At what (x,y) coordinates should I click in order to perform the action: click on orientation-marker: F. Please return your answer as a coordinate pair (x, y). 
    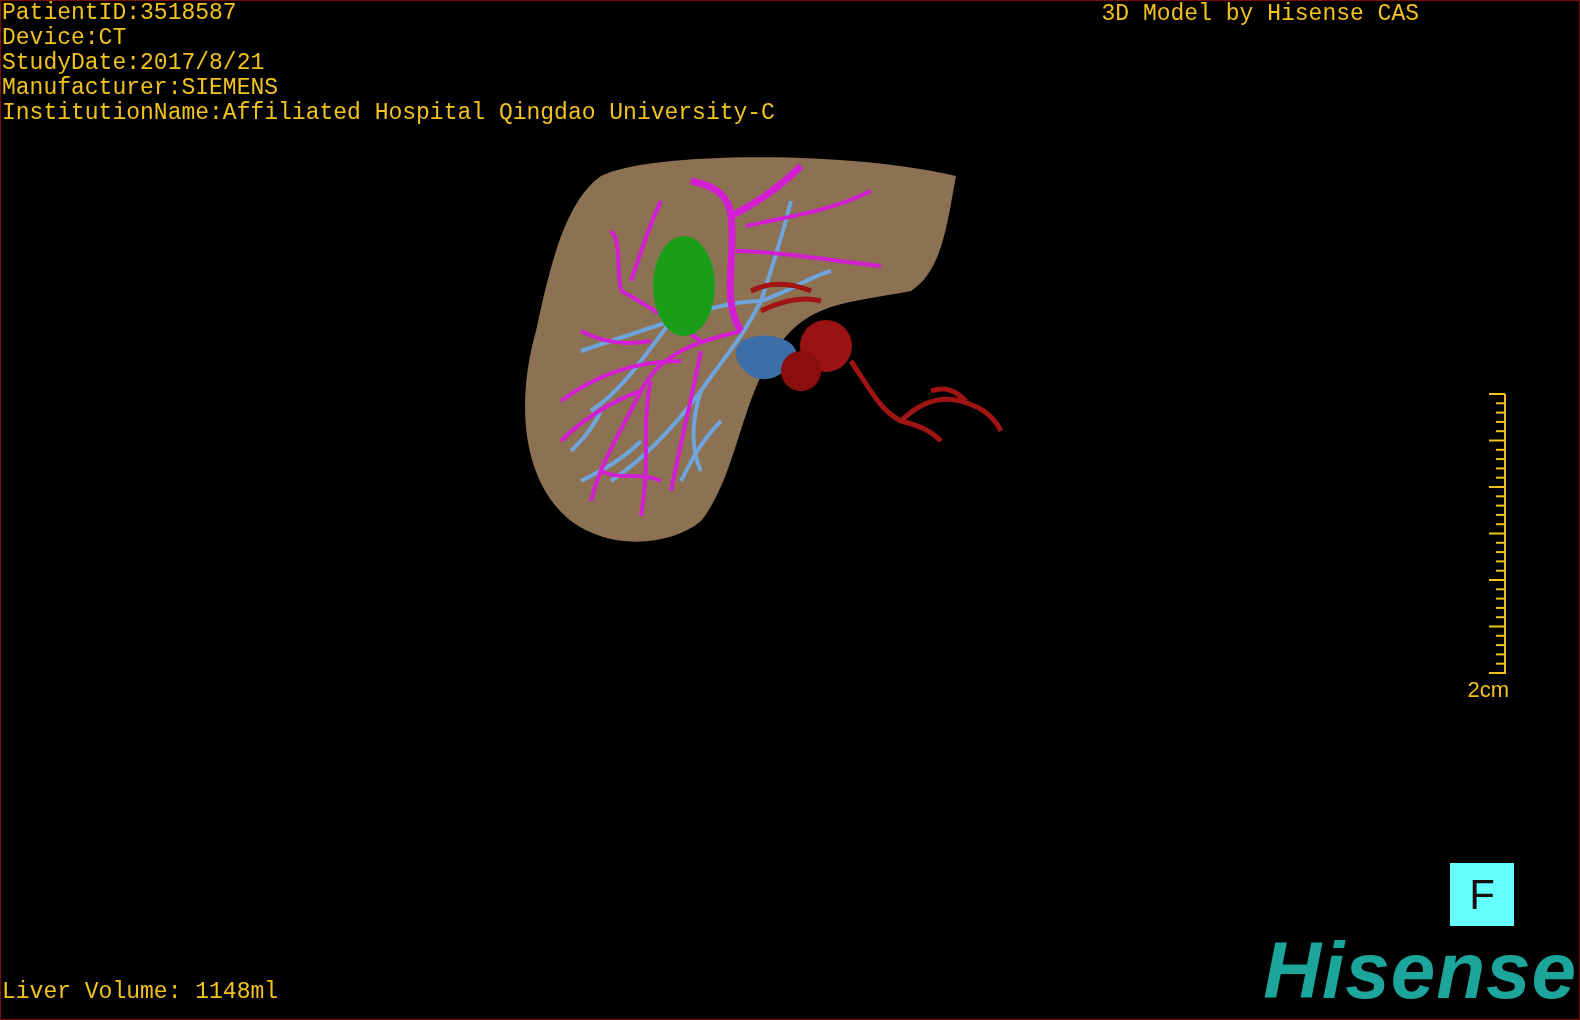
    Looking at the image, I should click on (1482, 894).